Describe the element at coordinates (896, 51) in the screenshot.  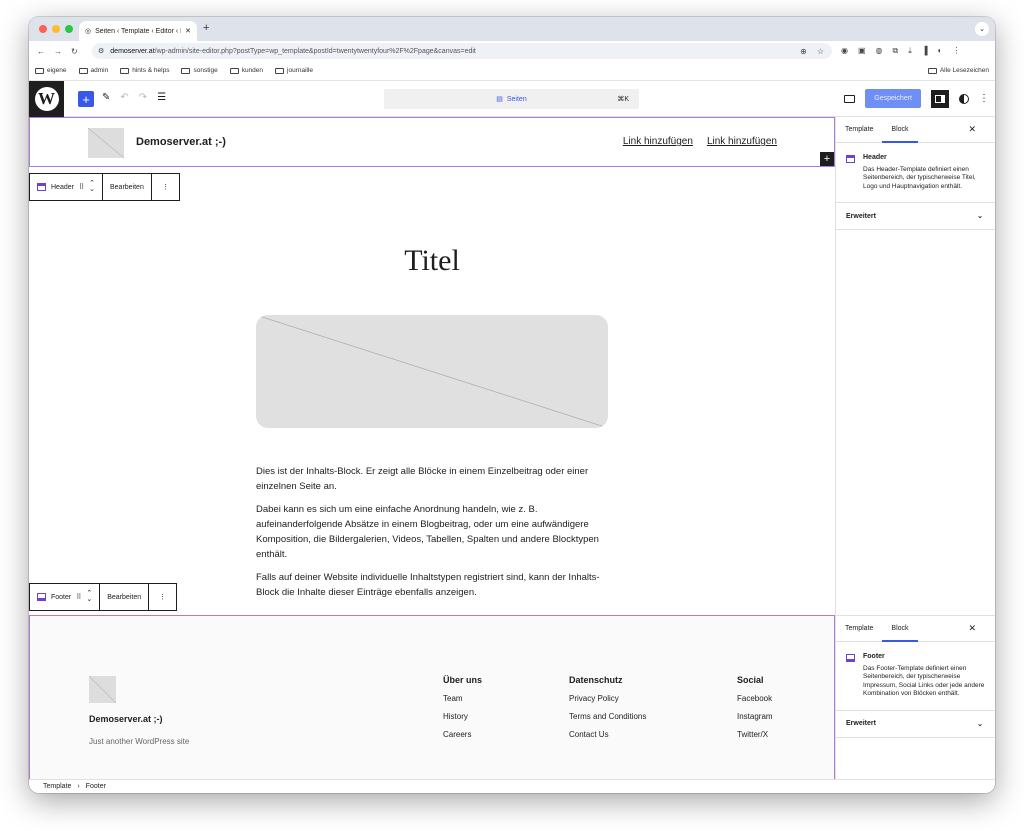
I see `extensions-puzzle-icon: ⧉` at that location.